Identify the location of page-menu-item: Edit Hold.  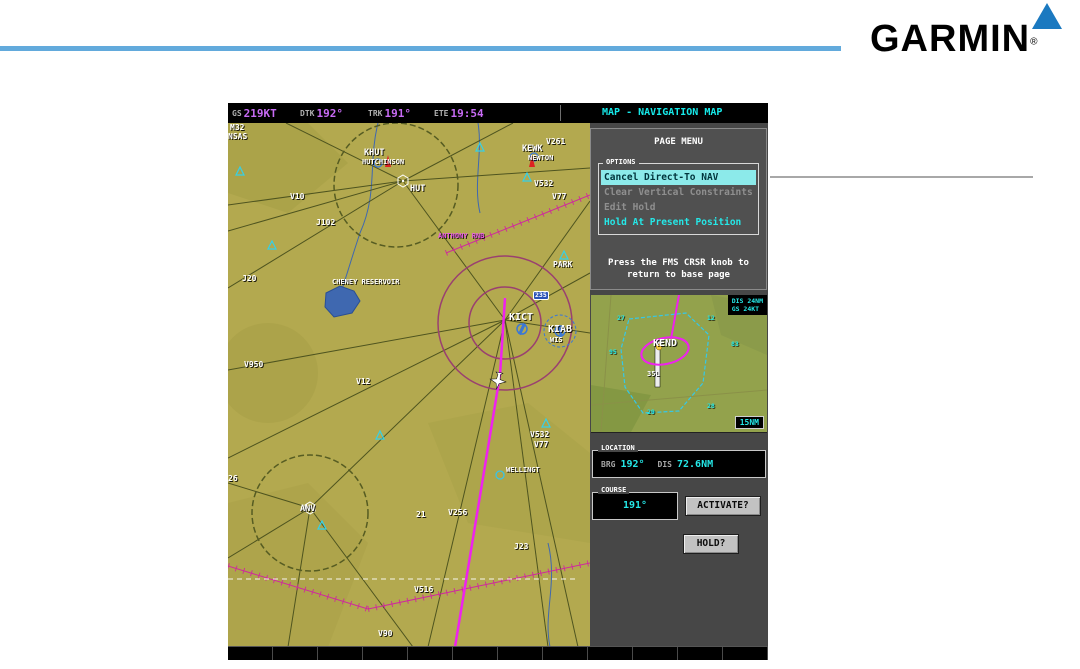
(678, 207).